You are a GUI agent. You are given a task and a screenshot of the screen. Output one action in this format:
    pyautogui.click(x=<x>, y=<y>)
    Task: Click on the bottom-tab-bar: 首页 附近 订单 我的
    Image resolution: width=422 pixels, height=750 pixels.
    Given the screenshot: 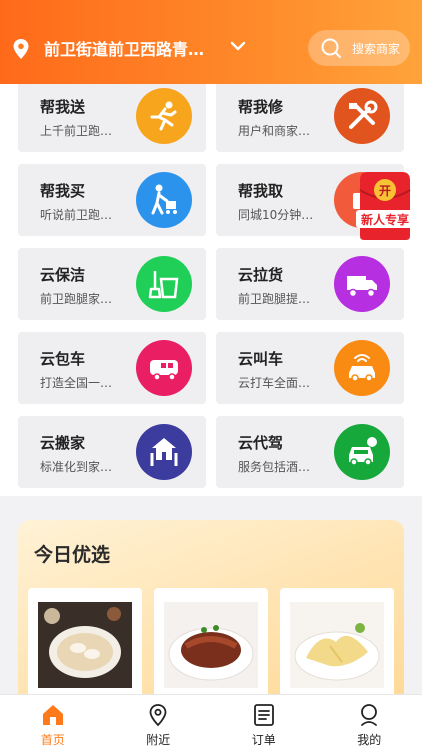 What is the action you would take?
    pyautogui.click(x=211, y=722)
    